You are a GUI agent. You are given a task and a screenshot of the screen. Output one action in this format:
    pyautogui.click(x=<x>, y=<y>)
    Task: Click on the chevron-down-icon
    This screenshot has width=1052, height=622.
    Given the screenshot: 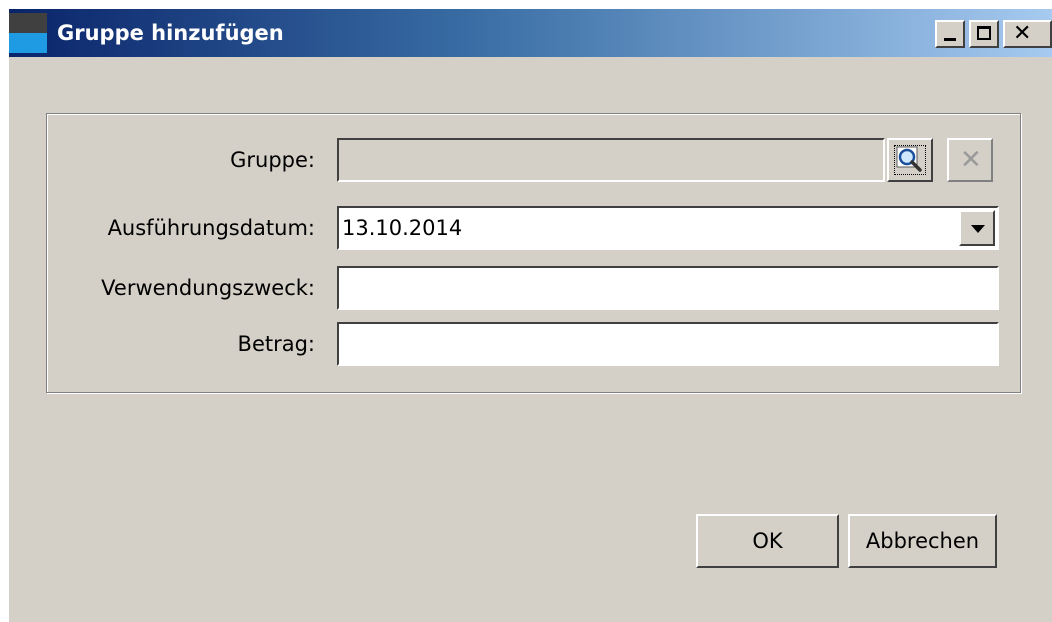 What is the action you would take?
    pyautogui.click(x=978, y=229)
    